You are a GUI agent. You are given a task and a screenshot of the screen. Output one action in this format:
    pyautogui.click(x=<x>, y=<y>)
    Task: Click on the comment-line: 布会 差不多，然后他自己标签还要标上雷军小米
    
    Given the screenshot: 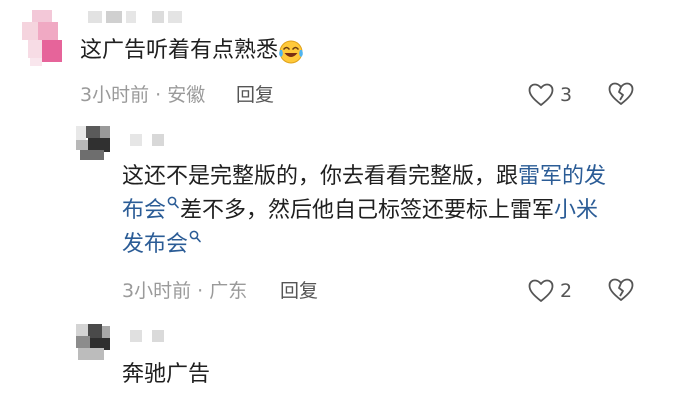 What is the action you would take?
    pyautogui.click(x=364, y=211)
    